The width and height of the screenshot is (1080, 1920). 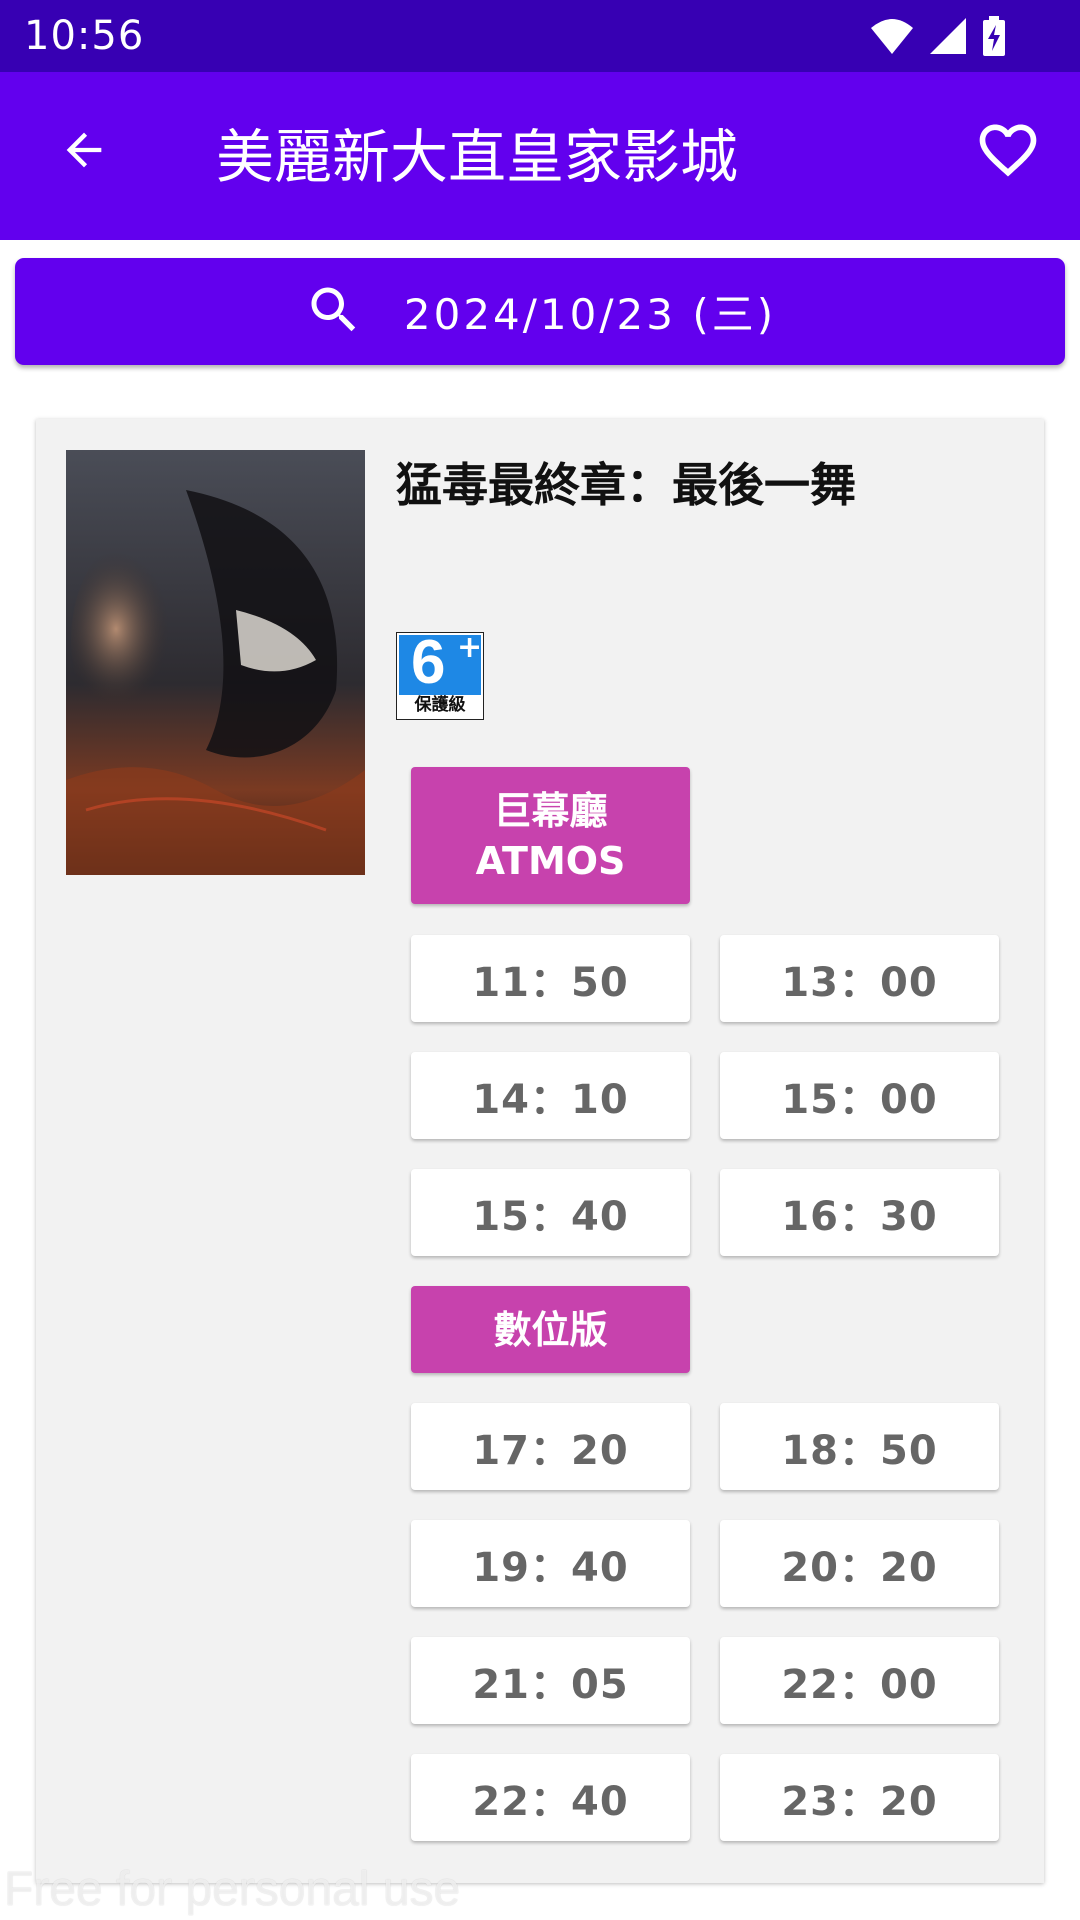 I want to click on app-bar: 美麗新大直皇家影城, so click(x=540, y=156).